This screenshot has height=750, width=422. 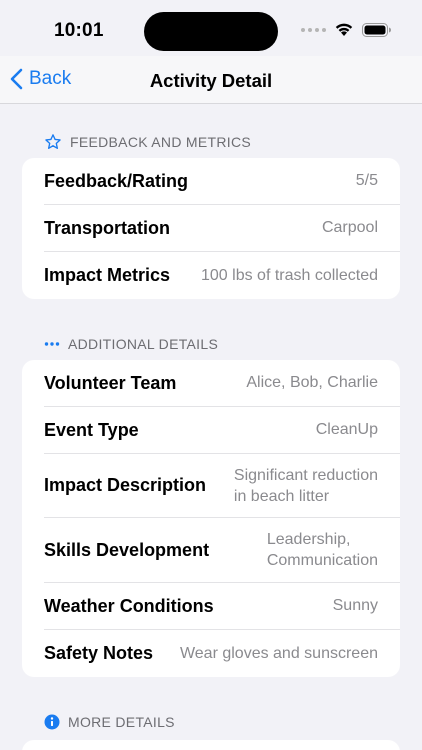 I want to click on star-icon, so click(x=53, y=141).